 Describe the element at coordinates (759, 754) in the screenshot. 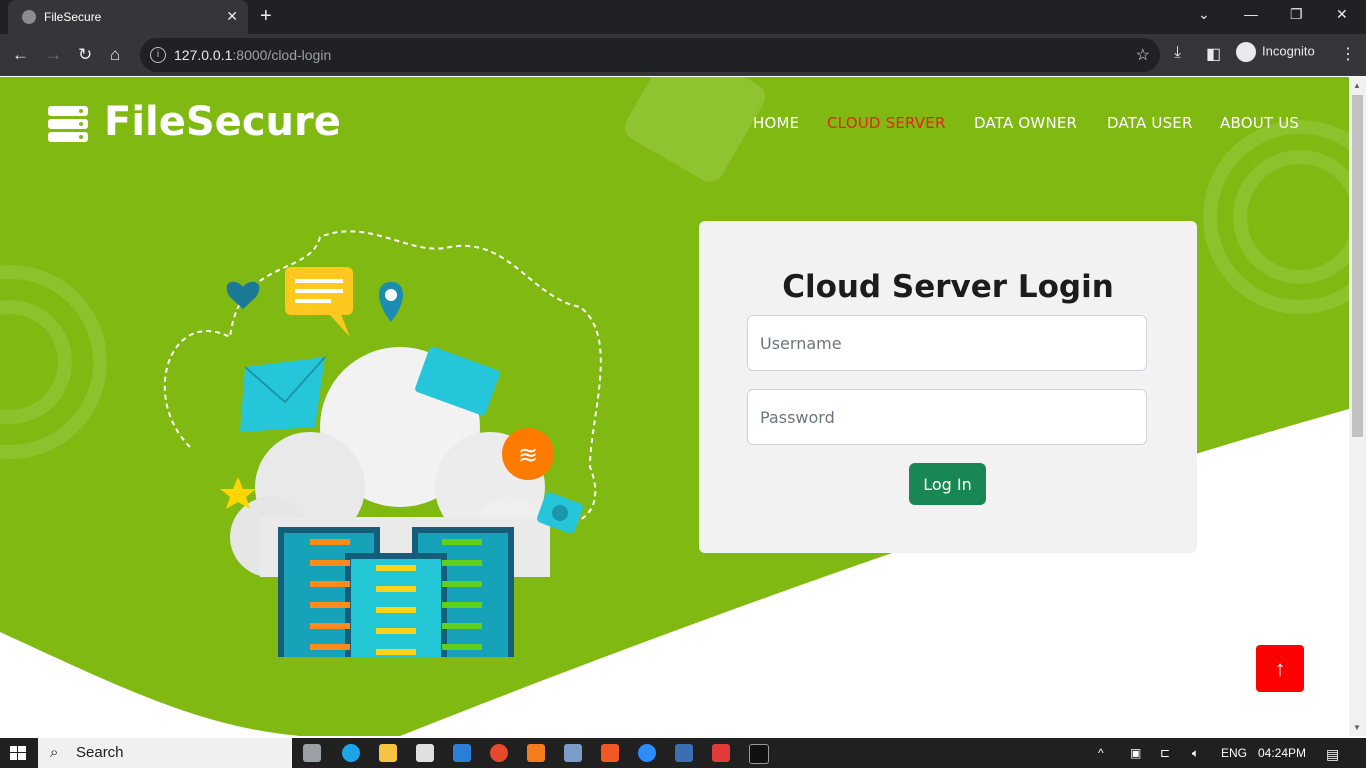

I see `terminal-icon` at that location.